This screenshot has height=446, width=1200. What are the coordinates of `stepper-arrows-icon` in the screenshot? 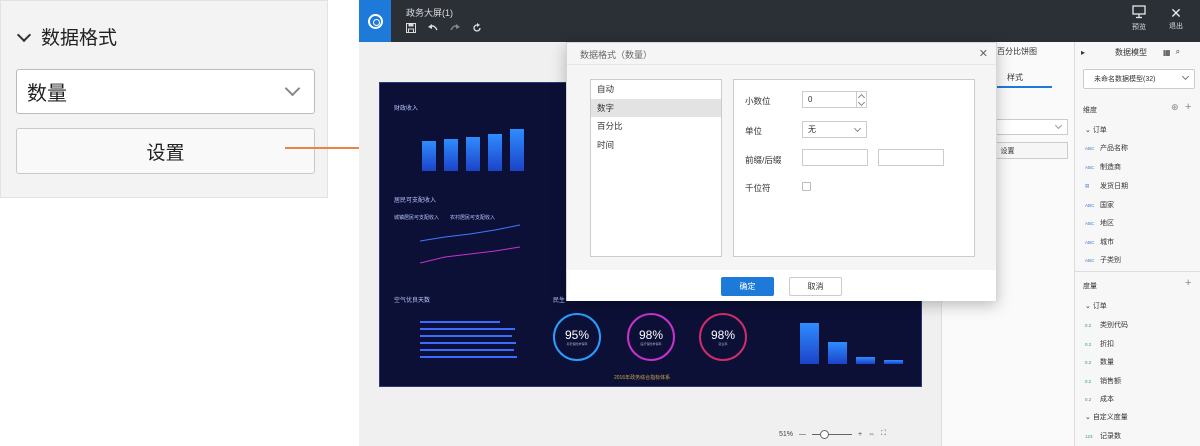 It's located at (861, 99).